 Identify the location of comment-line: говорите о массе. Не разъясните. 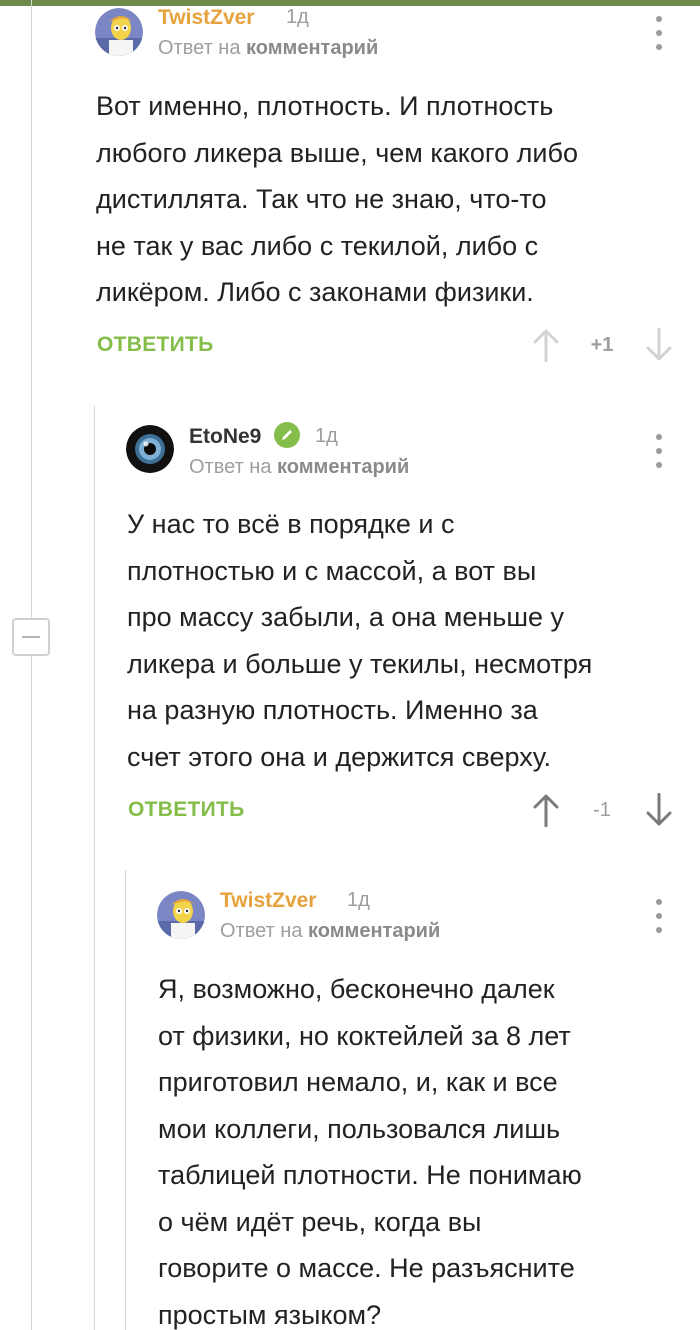
(366, 1268).